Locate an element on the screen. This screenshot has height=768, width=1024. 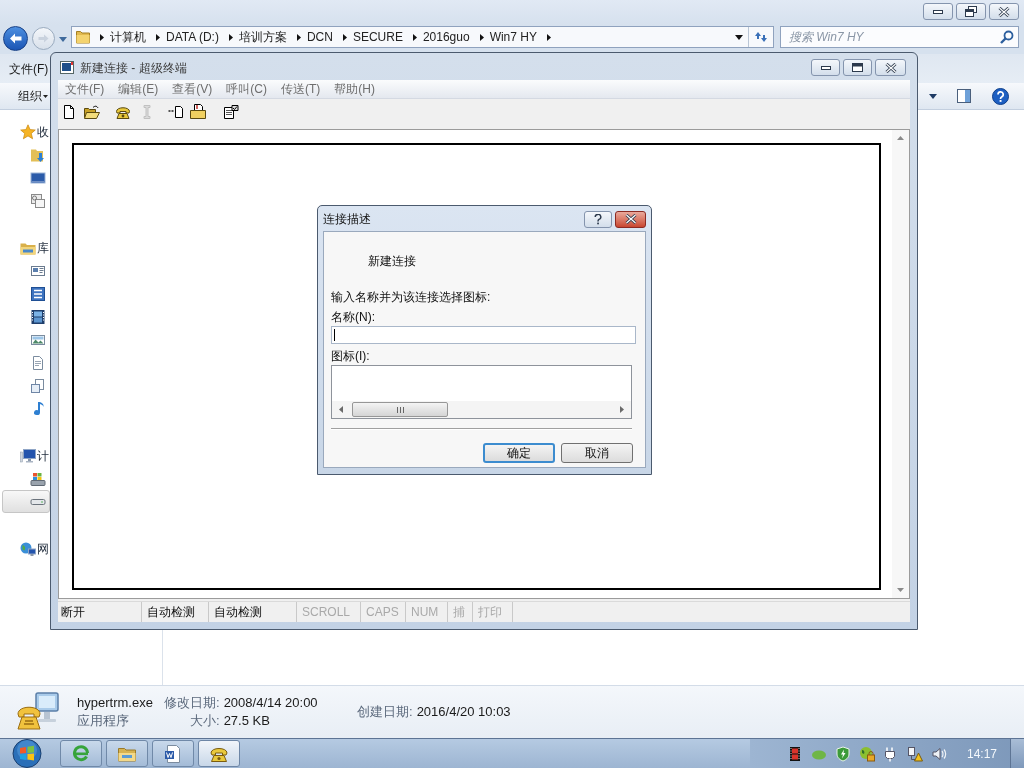
network-warning-icon is located at coordinates (914, 753).